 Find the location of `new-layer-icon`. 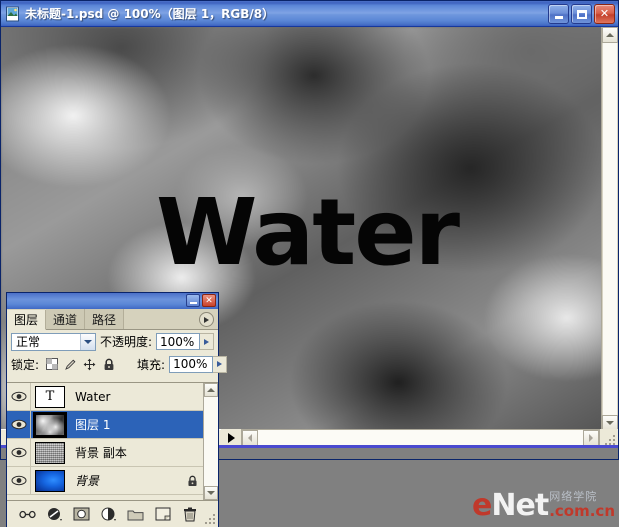

new-layer-icon is located at coordinates (162, 514).